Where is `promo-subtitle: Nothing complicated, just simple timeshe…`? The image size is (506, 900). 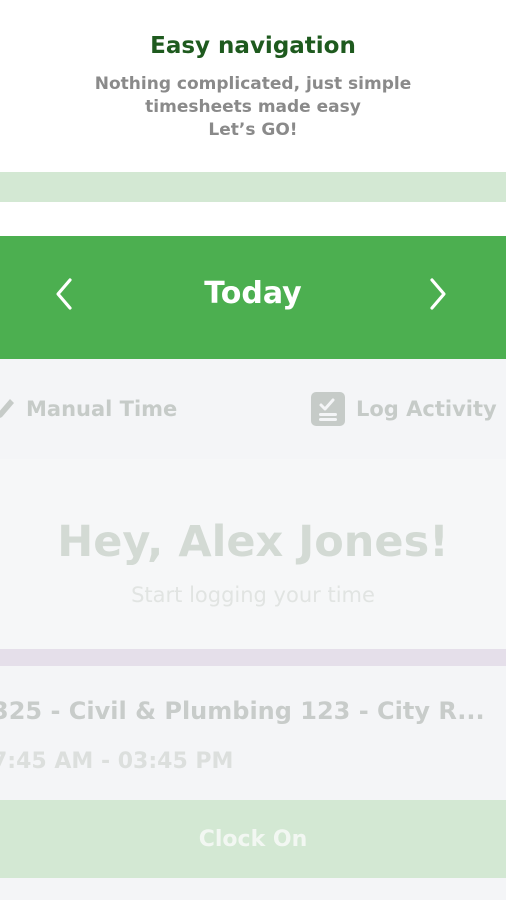 promo-subtitle: Nothing complicated, just simple timeshe… is located at coordinates (253, 107).